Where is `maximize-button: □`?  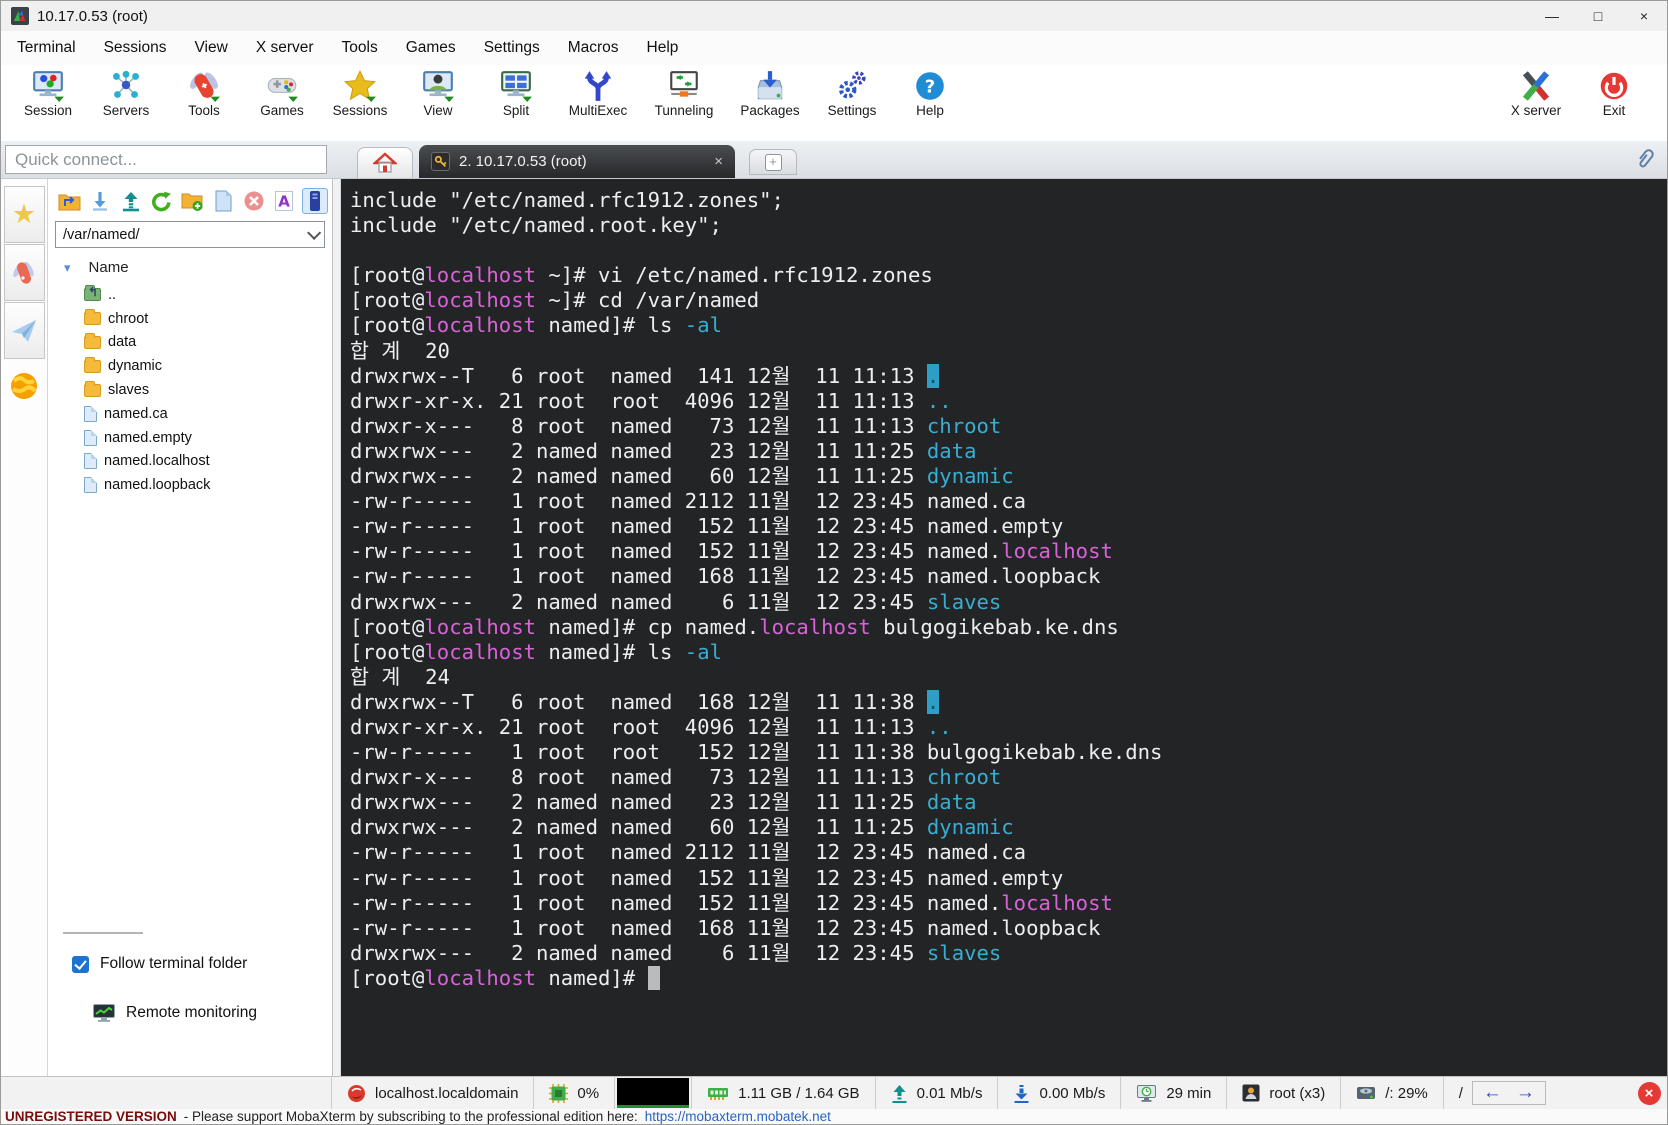
maximize-button: □ is located at coordinates (1598, 16).